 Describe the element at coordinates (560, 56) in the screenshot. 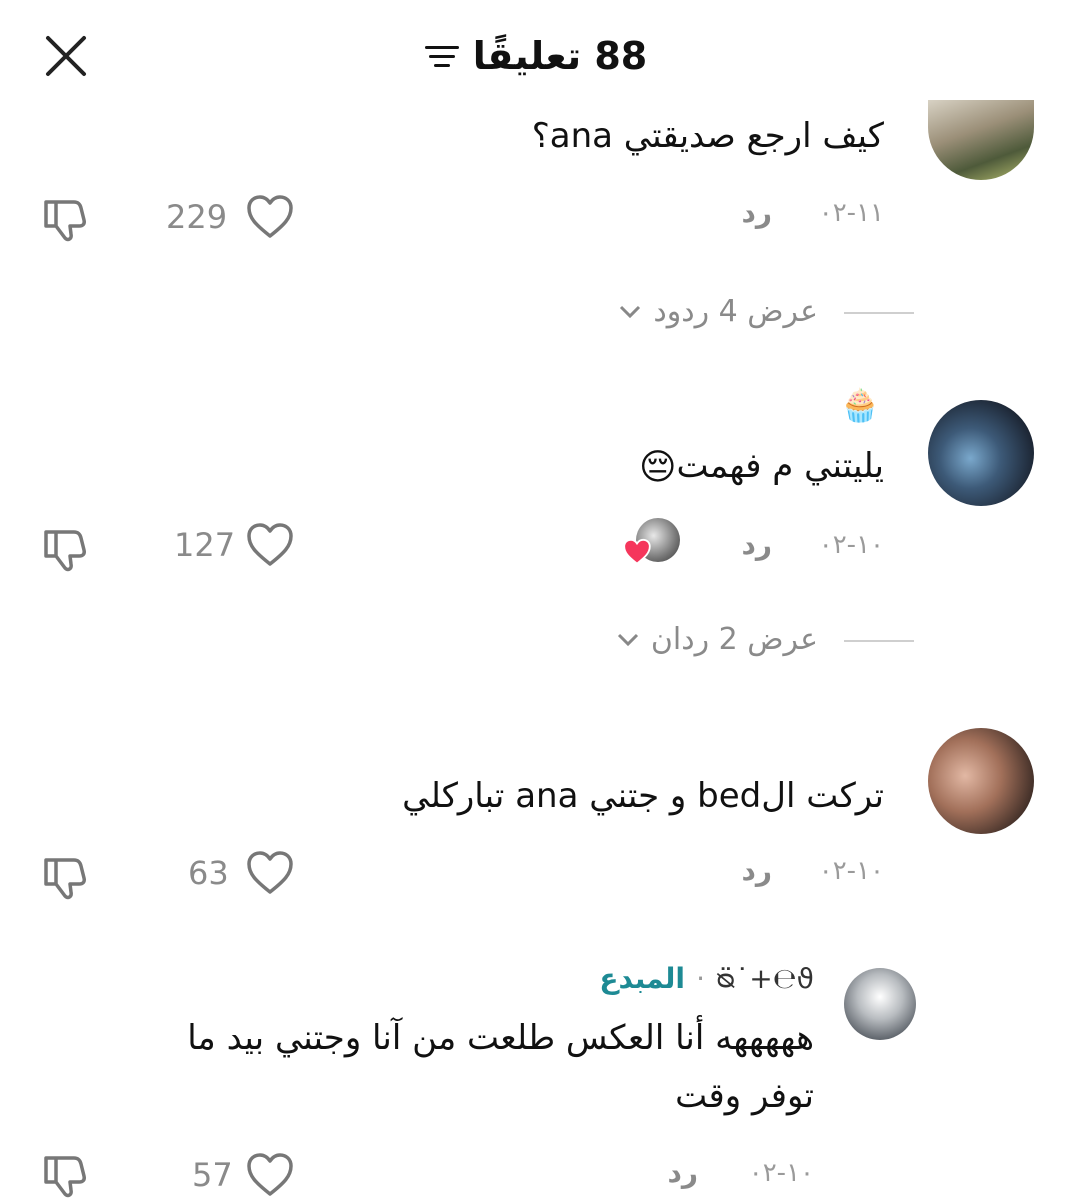

I see `comments-count-title: 88 تعليقًا` at that location.